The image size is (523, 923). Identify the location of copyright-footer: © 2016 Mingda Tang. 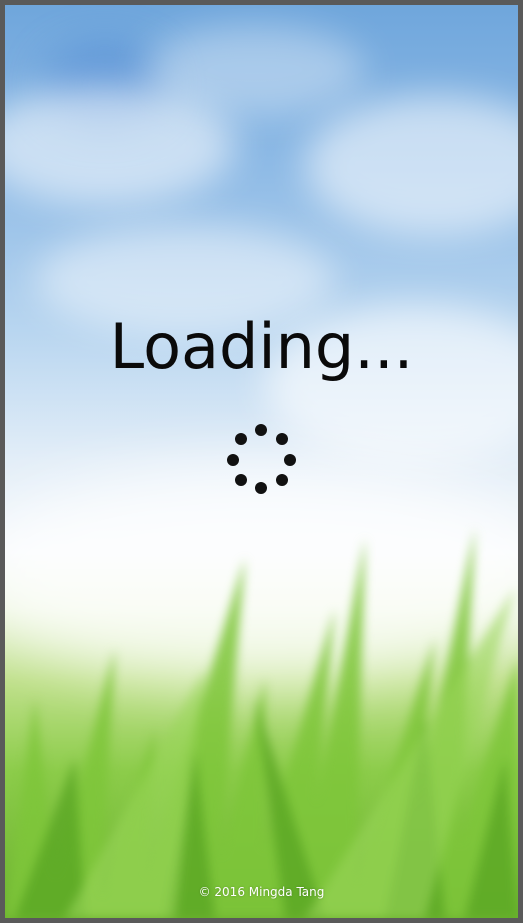
(261, 892).